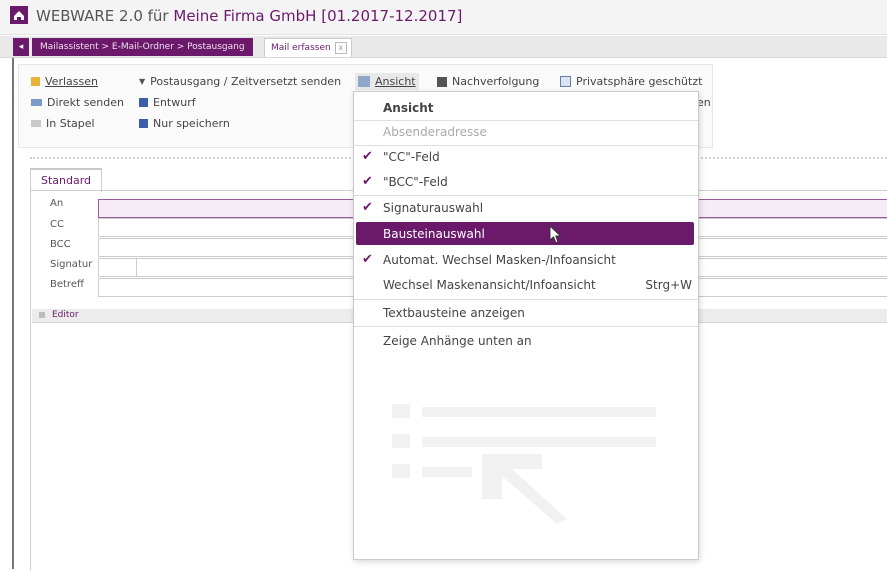 This screenshot has height=570, width=887. Describe the element at coordinates (66, 180) in the screenshot. I see `tab-standard: Standard` at that location.